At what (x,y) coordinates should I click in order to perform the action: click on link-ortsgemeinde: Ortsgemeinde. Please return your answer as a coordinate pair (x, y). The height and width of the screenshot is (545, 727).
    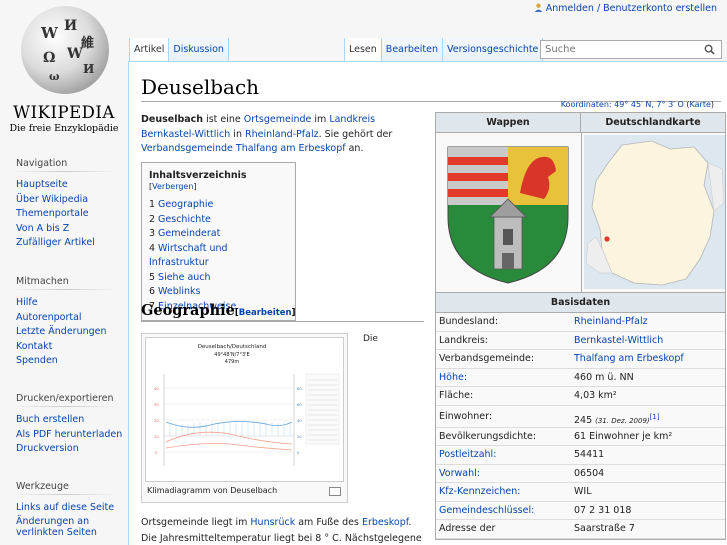
    Looking at the image, I should click on (278, 119).